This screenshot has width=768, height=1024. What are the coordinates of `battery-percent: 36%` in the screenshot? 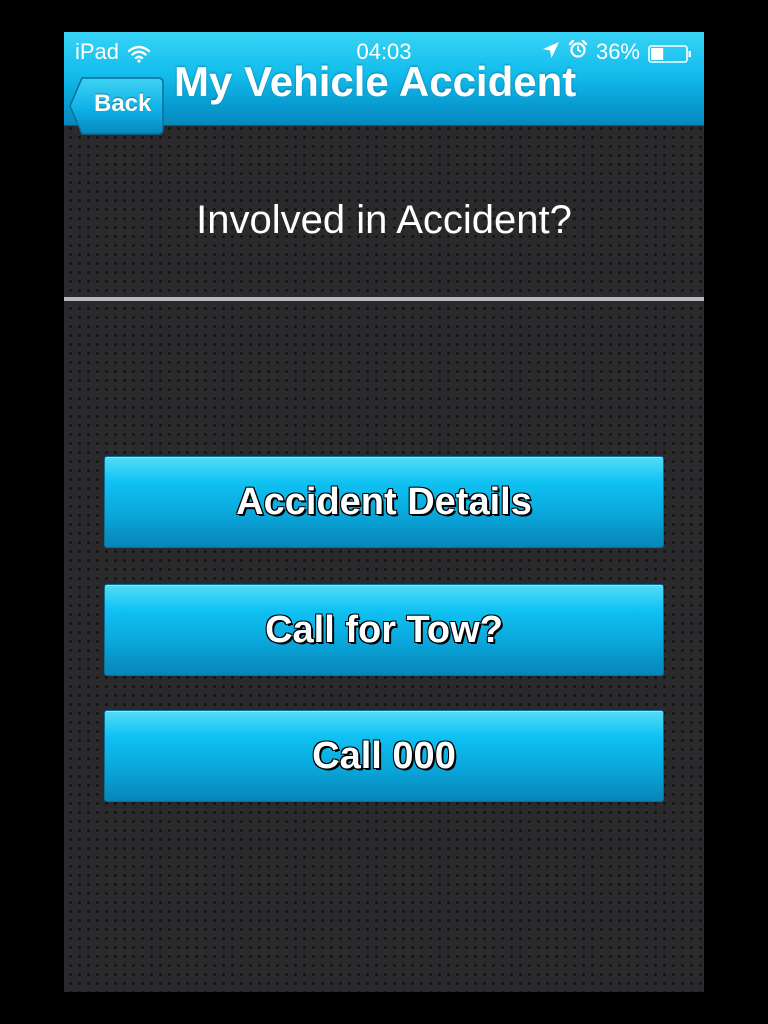 It's located at (617, 51).